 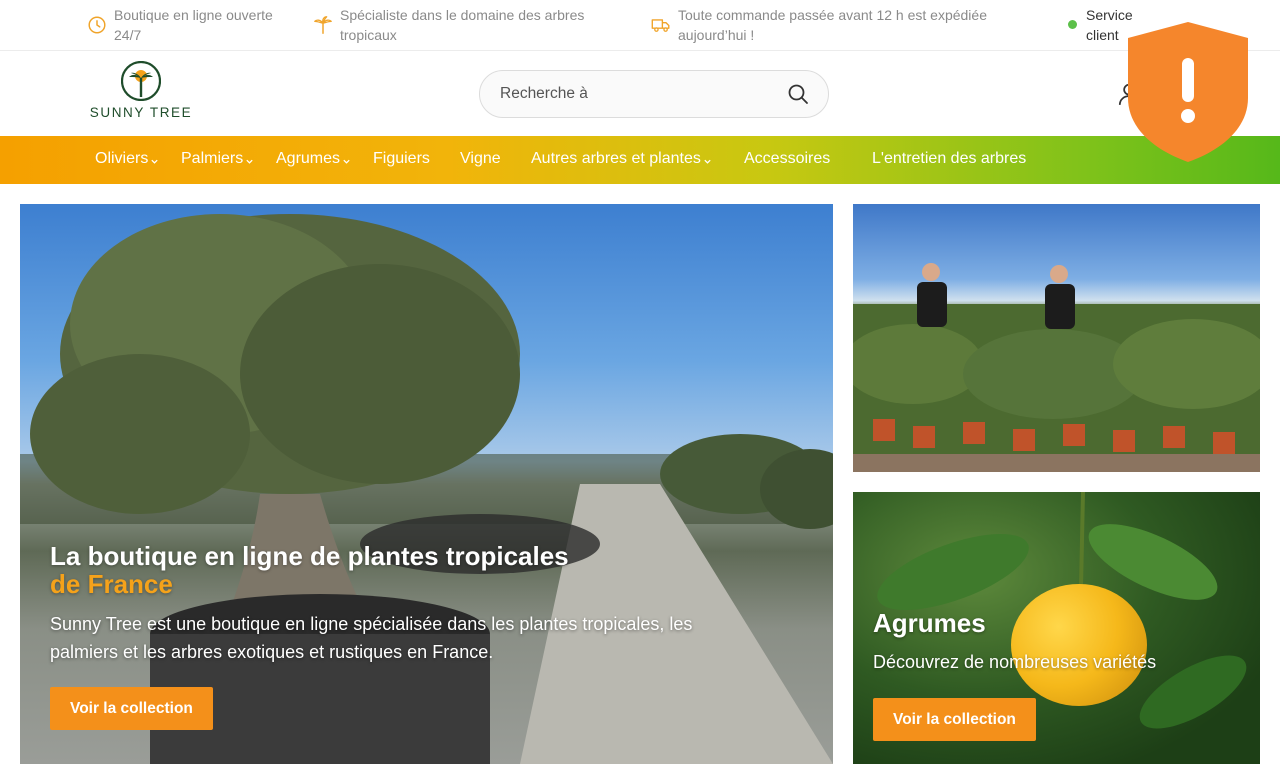 I want to click on nursery-team-image, so click(x=1056, y=338).